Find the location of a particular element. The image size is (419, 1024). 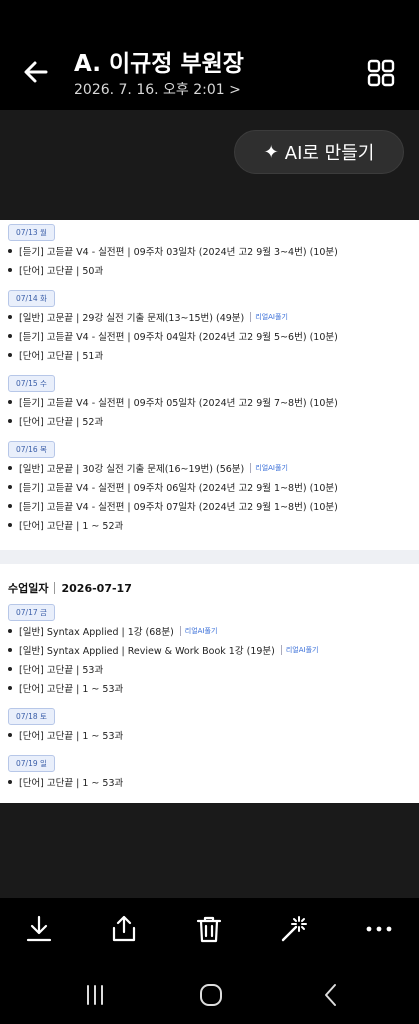

schedule-item-text: [일반] Syntax Applied | 1강 (68분) is located at coordinates (96, 632).